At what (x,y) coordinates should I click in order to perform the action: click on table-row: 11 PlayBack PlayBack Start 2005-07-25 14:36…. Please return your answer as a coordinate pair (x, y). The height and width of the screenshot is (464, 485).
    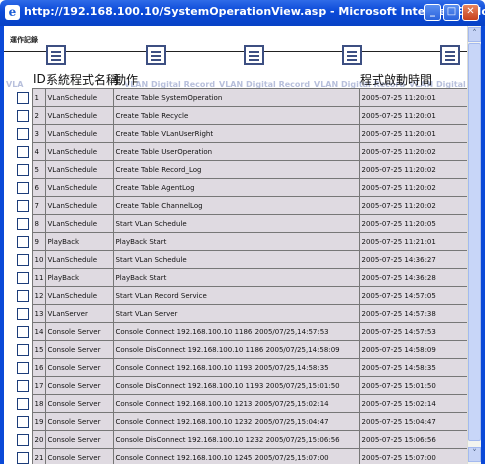
    Looking at the image, I should click on (241, 277).